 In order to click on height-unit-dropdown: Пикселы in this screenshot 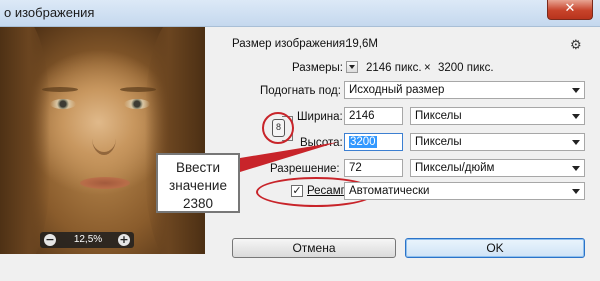, I will do `click(497, 142)`.